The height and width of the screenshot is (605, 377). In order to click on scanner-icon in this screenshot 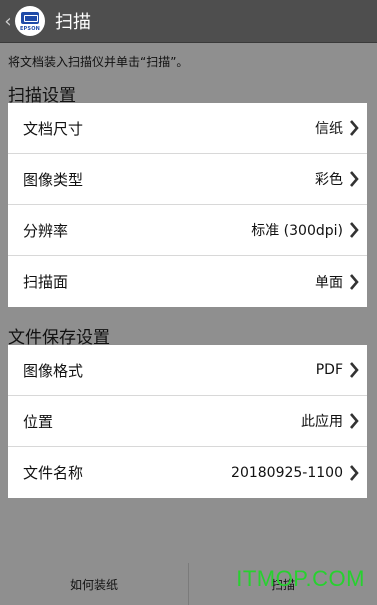, I will do `click(30, 18)`.